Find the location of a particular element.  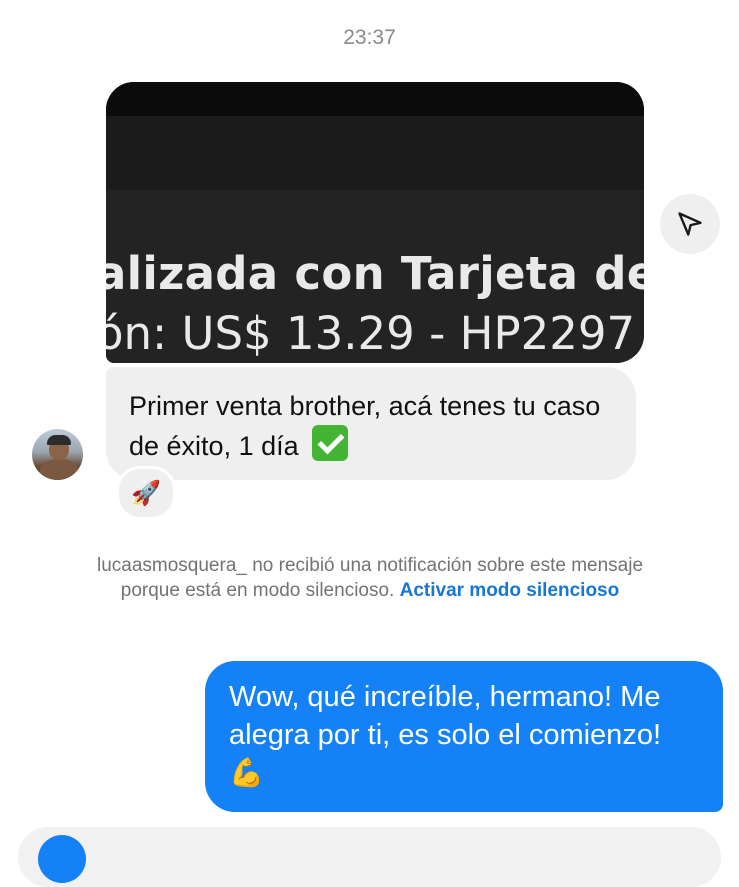

share-button is located at coordinates (690, 224).